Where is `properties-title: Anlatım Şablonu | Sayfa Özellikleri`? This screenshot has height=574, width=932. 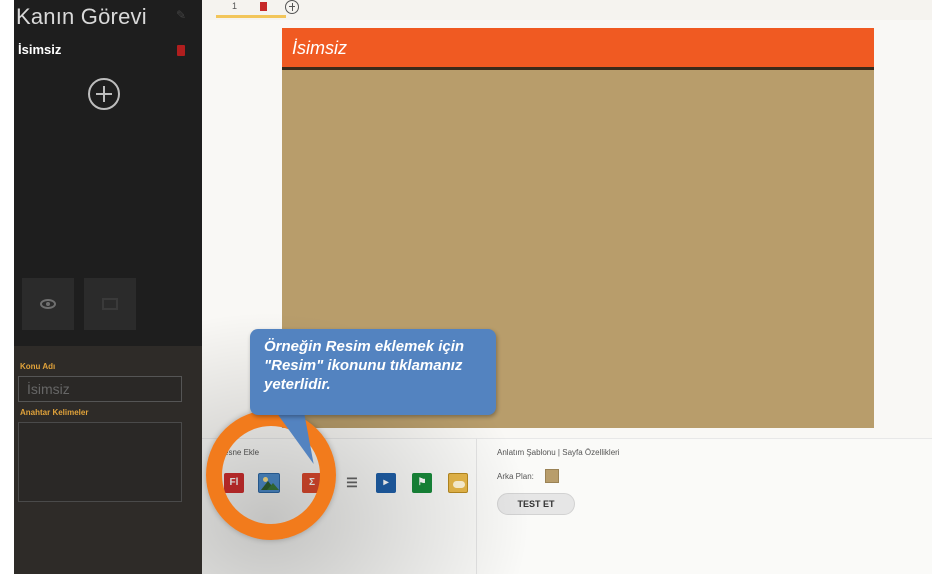
properties-title: Anlatım Şablonu | Sayfa Özellikleri is located at coordinates (558, 452).